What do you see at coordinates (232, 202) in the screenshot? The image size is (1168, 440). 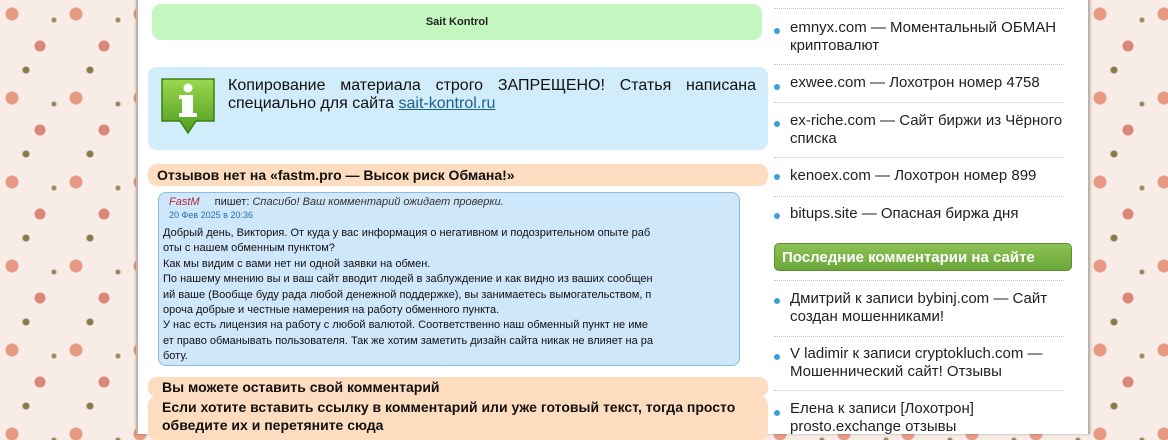 I see `comment-says: пишет:` at bounding box center [232, 202].